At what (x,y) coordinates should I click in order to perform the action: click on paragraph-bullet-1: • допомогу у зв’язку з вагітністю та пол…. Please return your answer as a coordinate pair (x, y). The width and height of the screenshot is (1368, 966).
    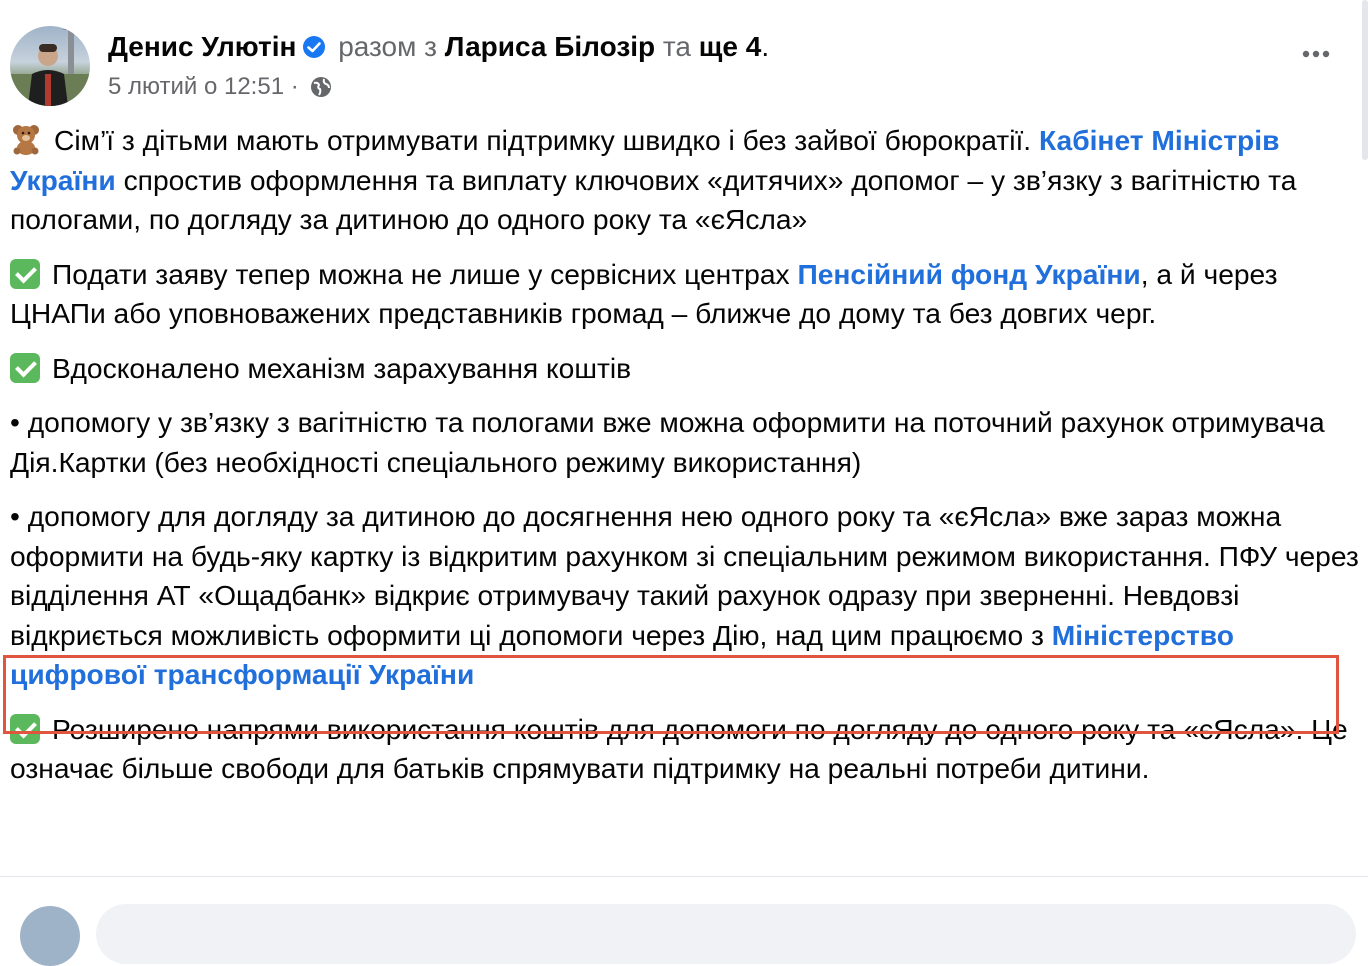
    Looking at the image, I should click on (687, 442).